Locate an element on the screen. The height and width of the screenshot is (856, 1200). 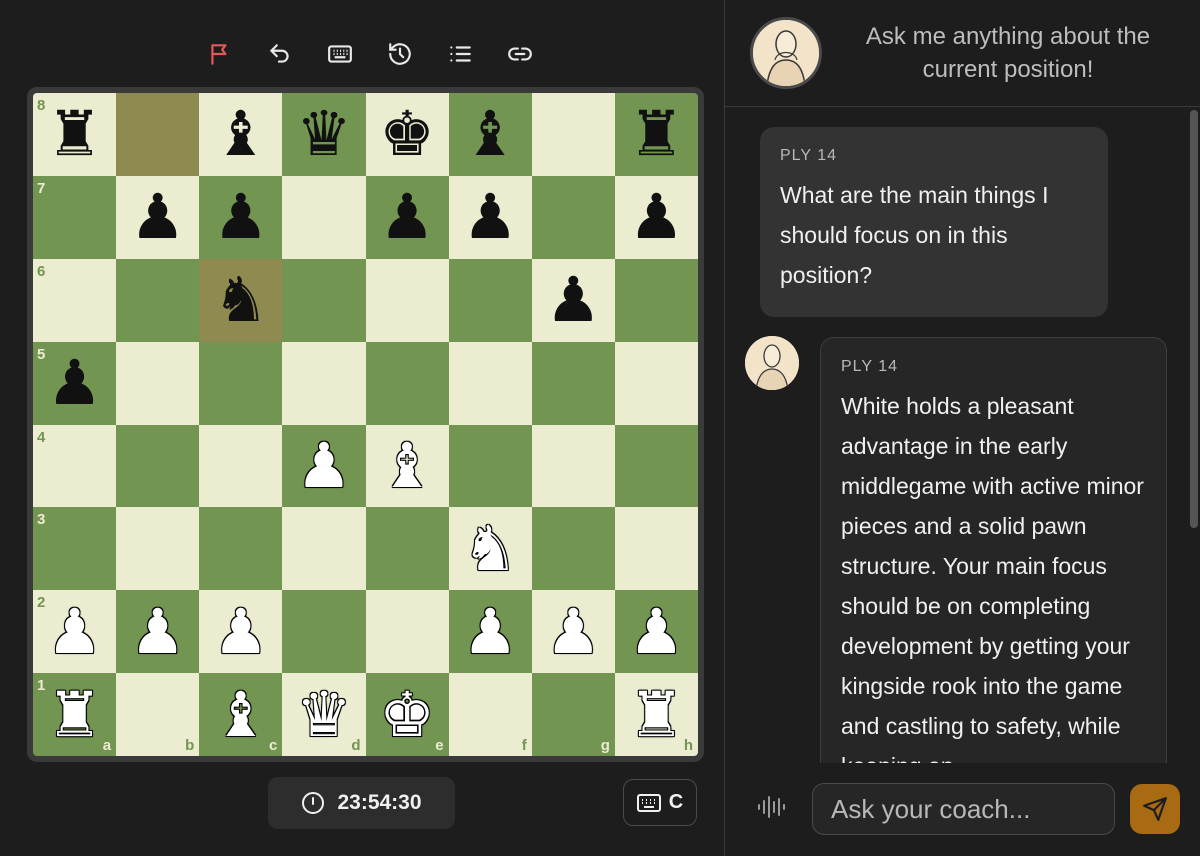
square-f5 is located at coordinates (490, 383).